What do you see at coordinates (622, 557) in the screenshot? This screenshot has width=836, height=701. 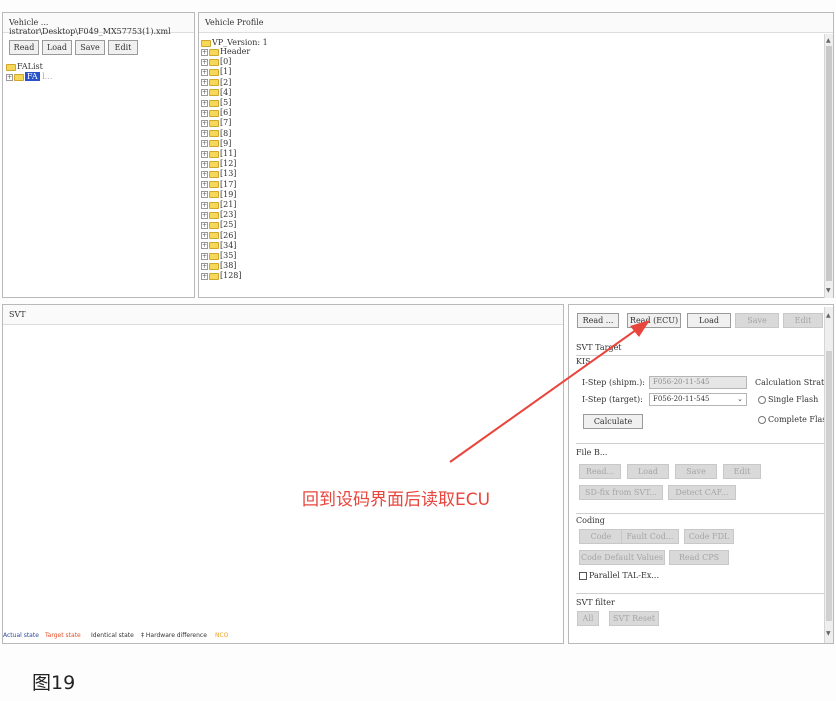 I see `code-default-values-button: Code Default Values` at bounding box center [622, 557].